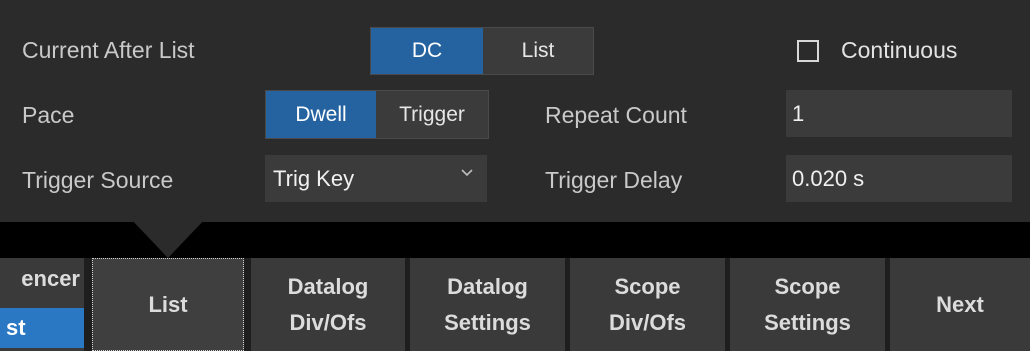 The height and width of the screenshot is (351, 1030). What do you see at coordinates (98, 180) in the screenshot?
I see `trigger-source-label: Trigger Source` at bounding box center [98, 180].